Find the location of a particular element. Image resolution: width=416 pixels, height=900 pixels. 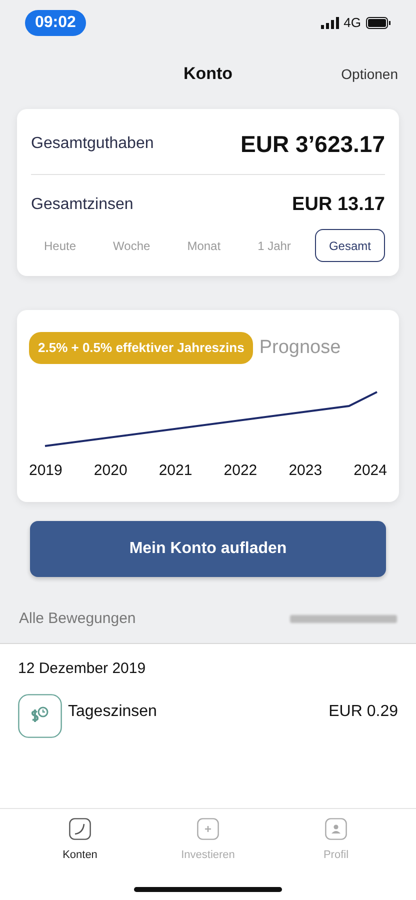

tab-bar-item: Konten is located at coordinates (80, 841).